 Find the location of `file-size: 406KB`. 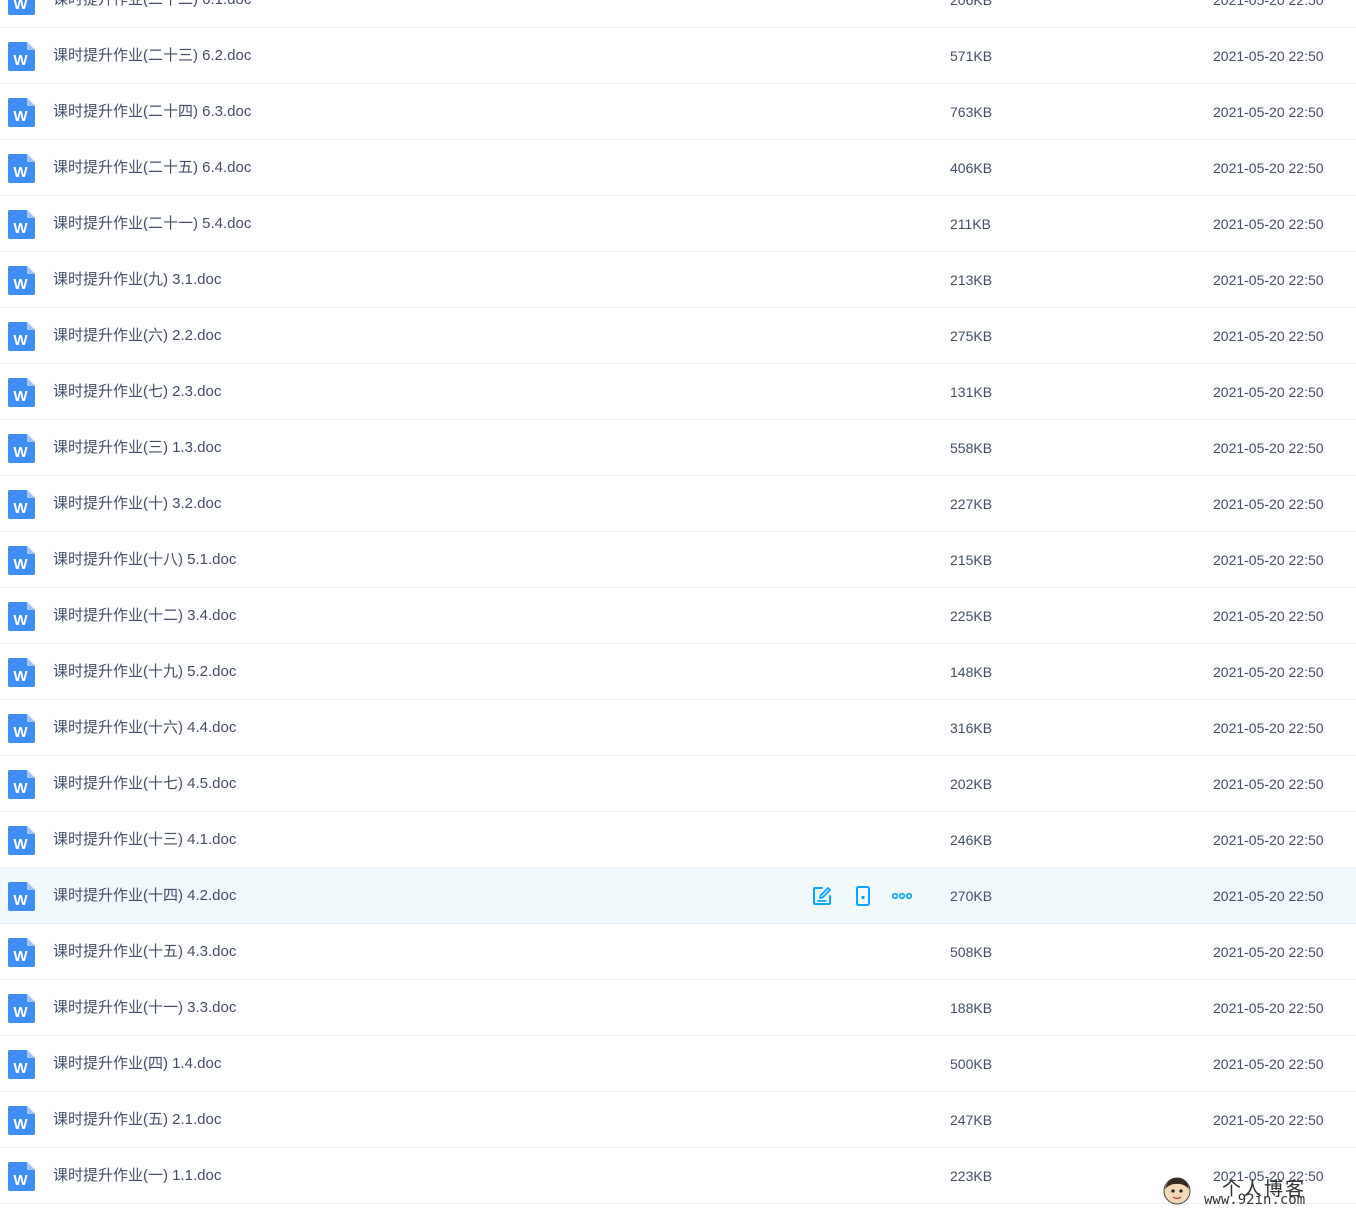

file-size: 406KB is located at coordinates (971, 168).